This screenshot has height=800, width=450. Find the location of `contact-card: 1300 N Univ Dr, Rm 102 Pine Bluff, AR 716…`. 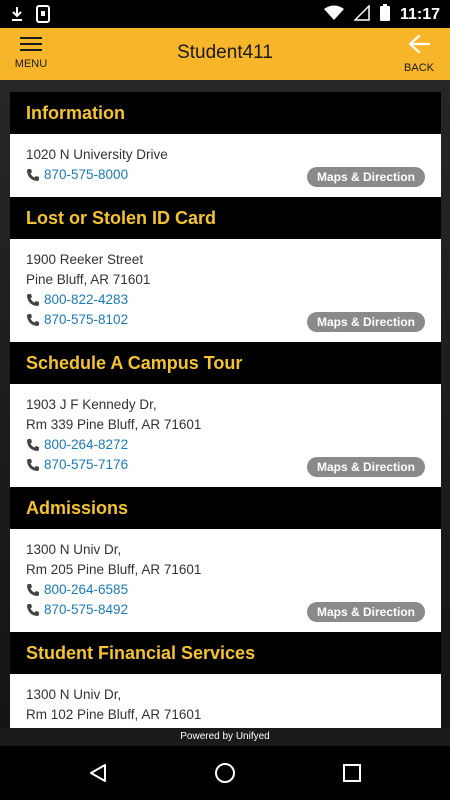

contact-card: 1300 N Univ Dr, Rm 102 Pine Bluff, AR 716… is located at coordinates (225, 701).